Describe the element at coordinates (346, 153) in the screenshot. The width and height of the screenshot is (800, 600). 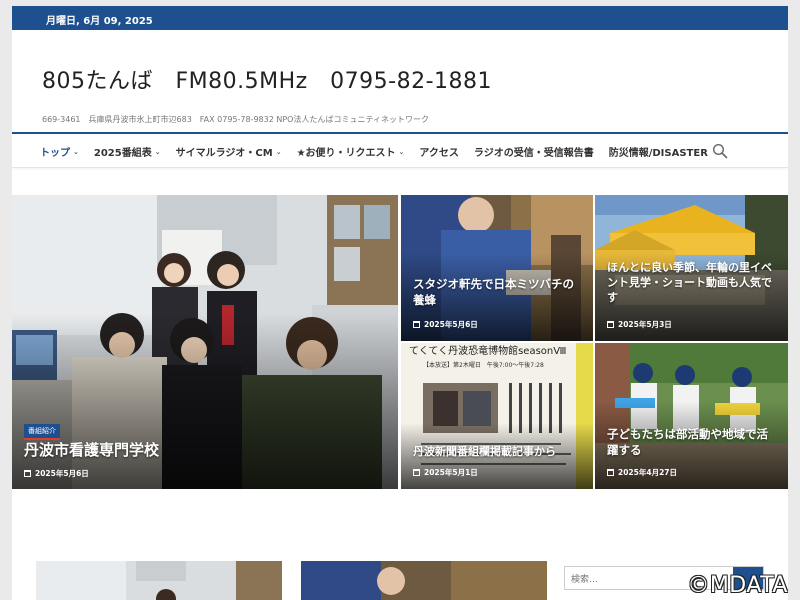
I see `nav-item-label: ★お便り・リクエスト` at that location.